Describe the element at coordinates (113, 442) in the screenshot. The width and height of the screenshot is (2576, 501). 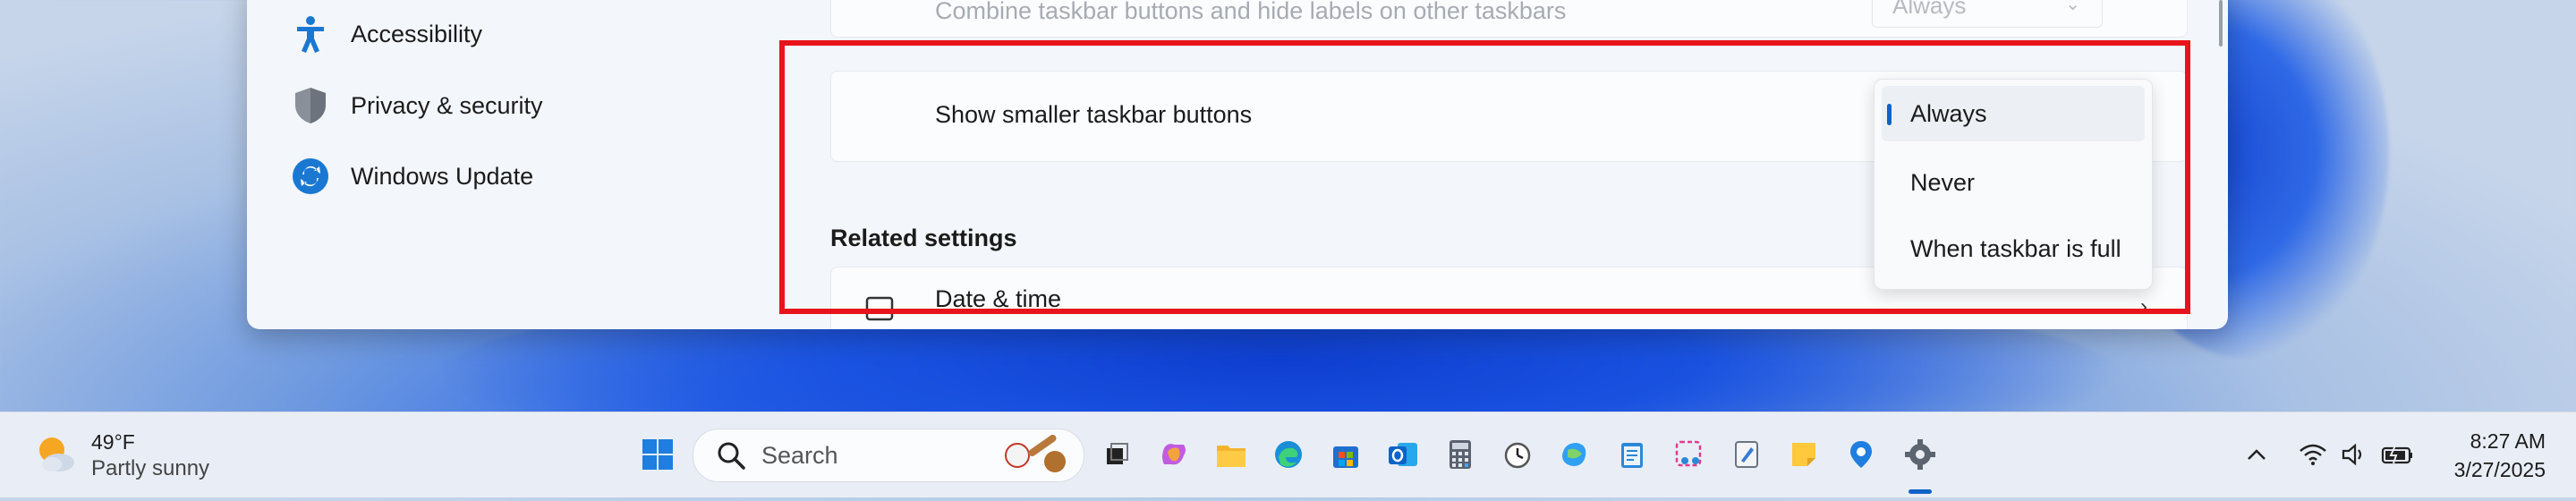
I see `weather-temp: 49°F` at that location.